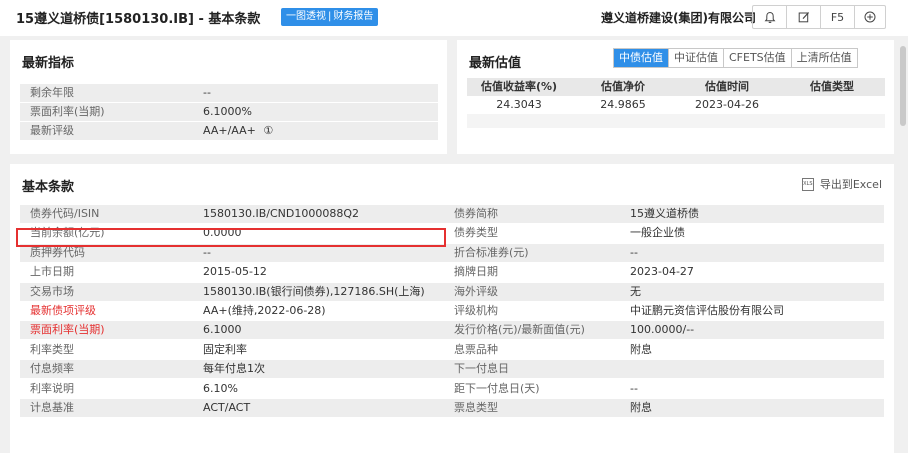 The width and height of the screenshot is (908, 453). I want to click on term-label: 债券代码/ISIN, so click(65, 213).